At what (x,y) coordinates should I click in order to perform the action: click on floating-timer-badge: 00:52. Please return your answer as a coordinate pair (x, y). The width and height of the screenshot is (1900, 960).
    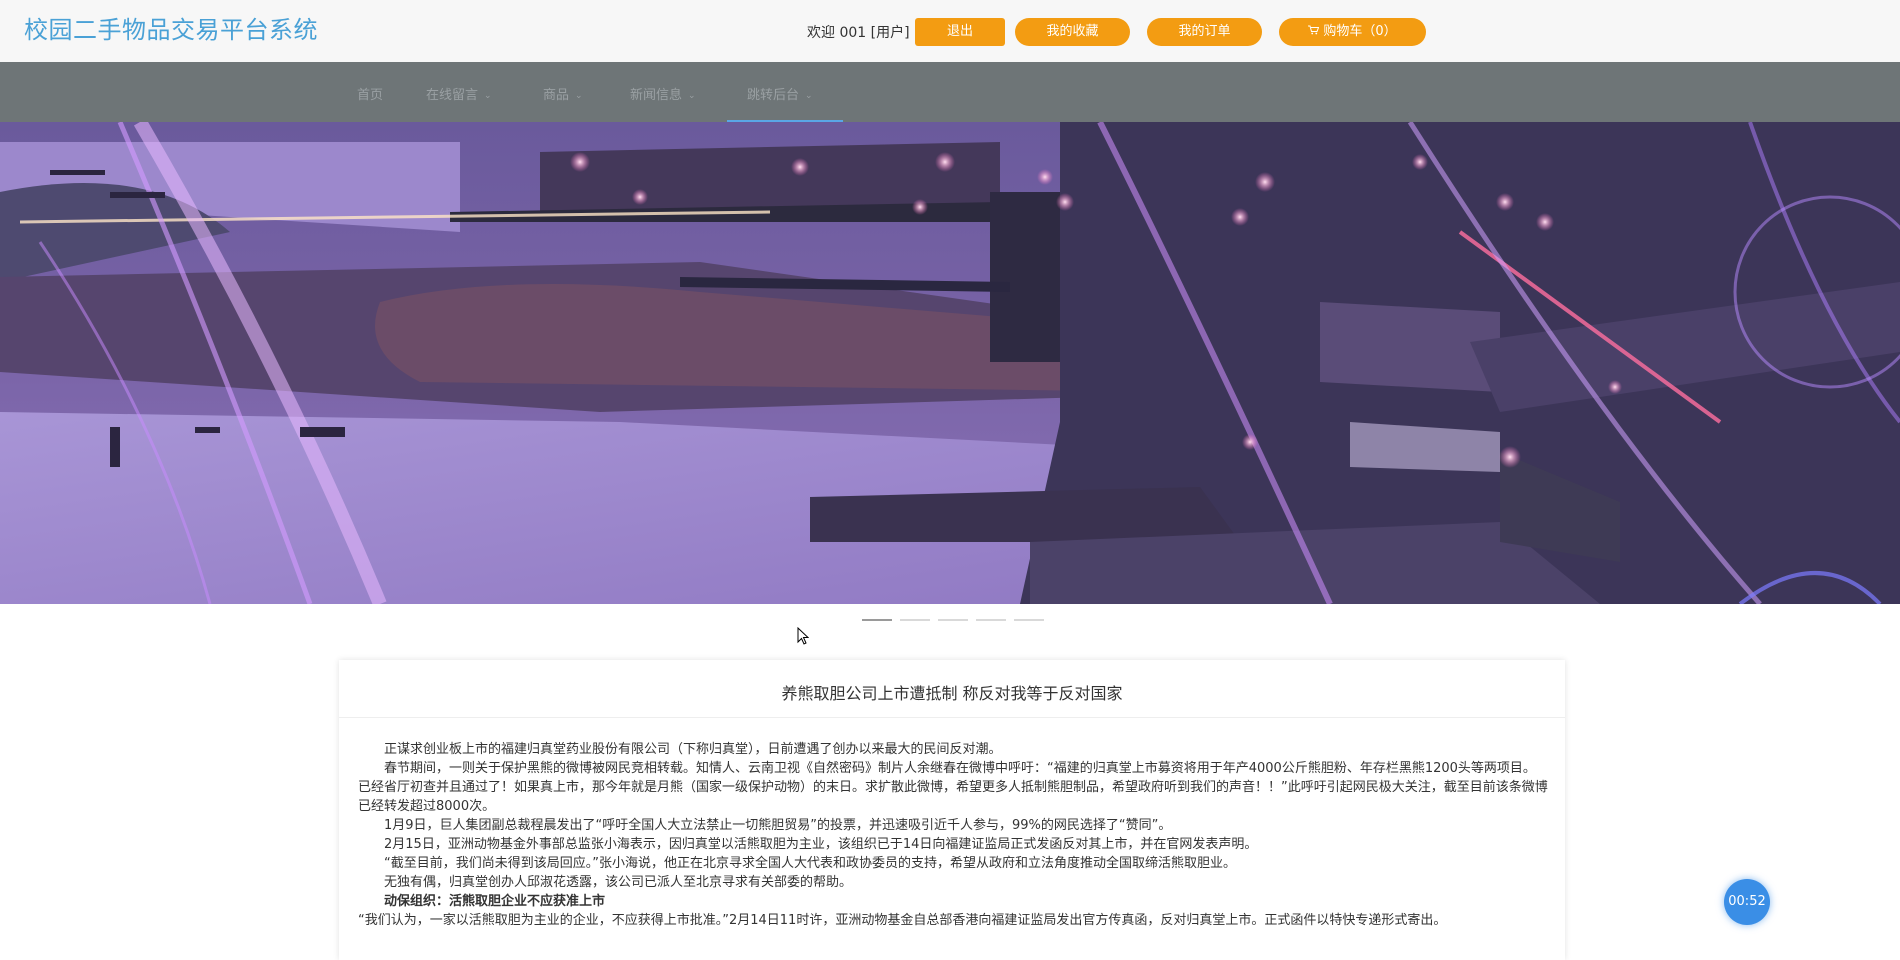
    Looking at the image, I should click on (1747, 902).